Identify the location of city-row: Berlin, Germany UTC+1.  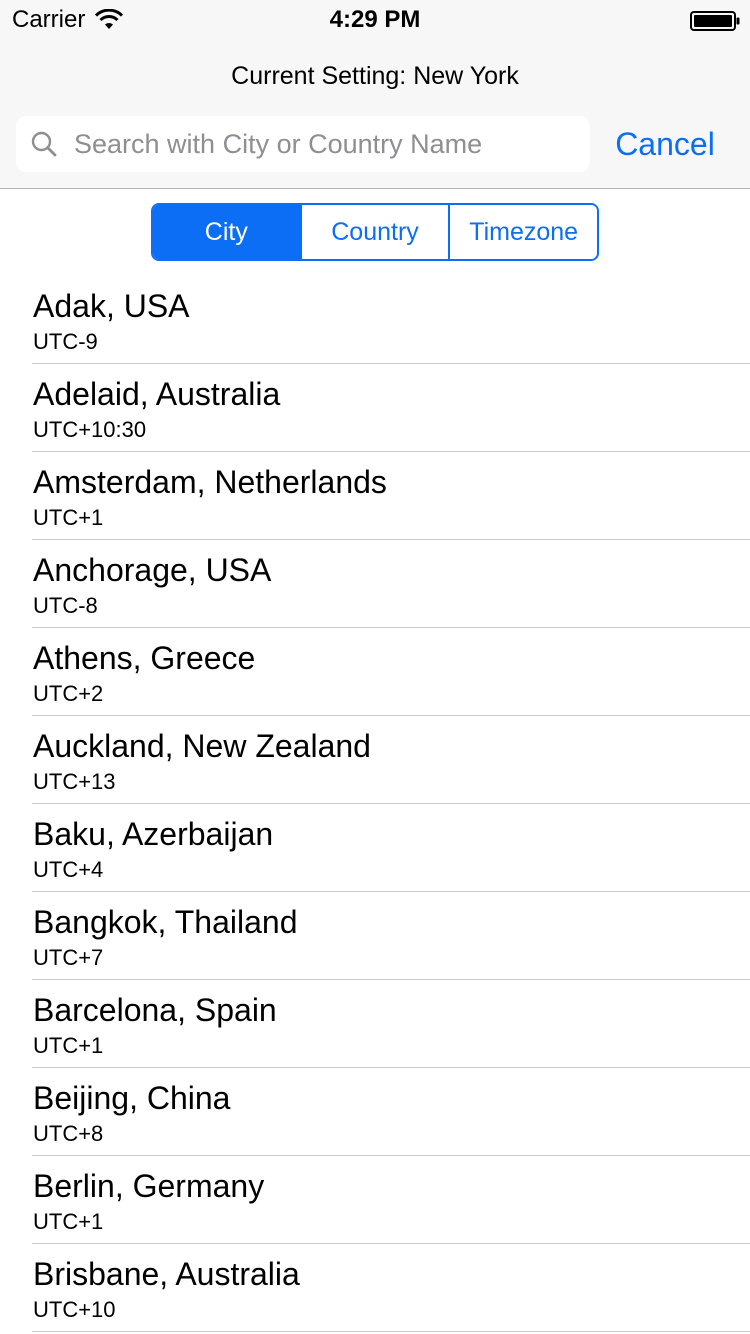
(391, 1200).